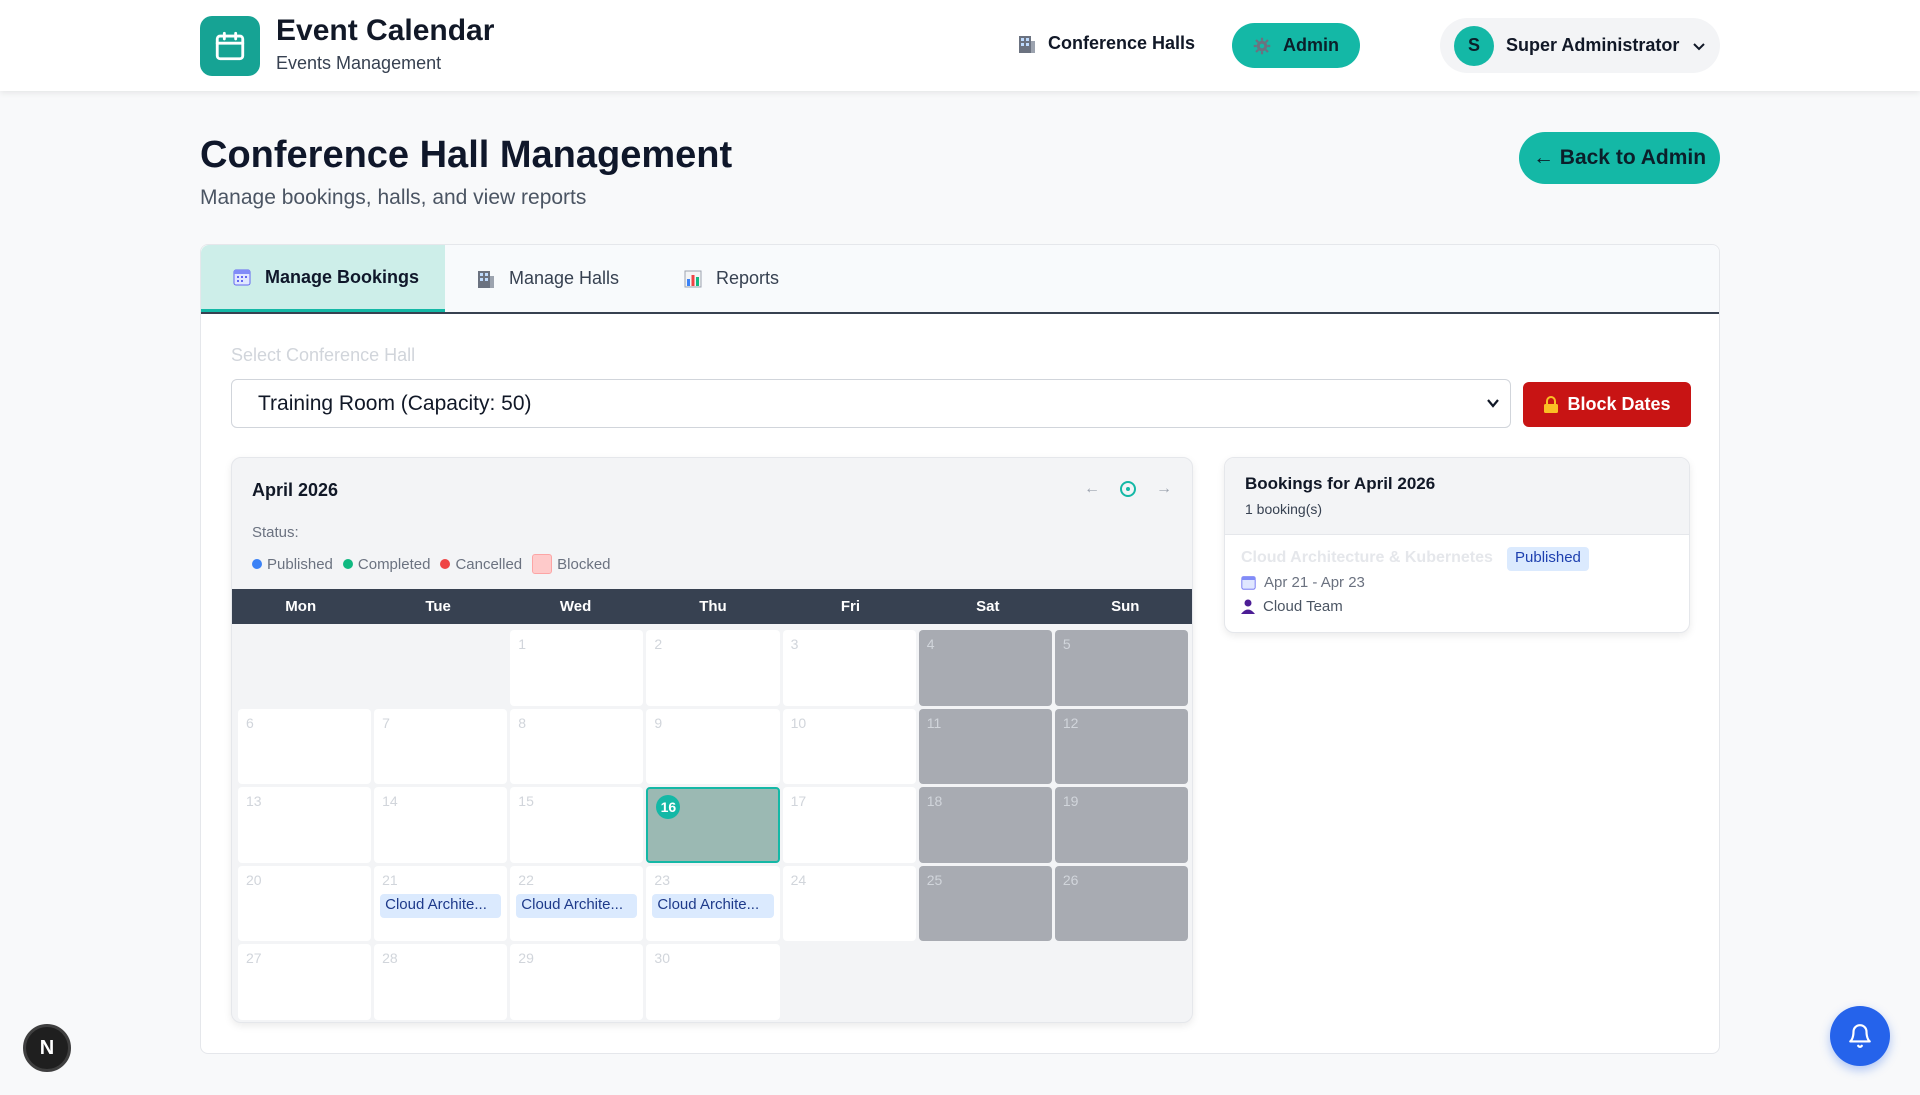 The image size is (1920, 1095). I want to click on today-number: 16, so click(668, 807).